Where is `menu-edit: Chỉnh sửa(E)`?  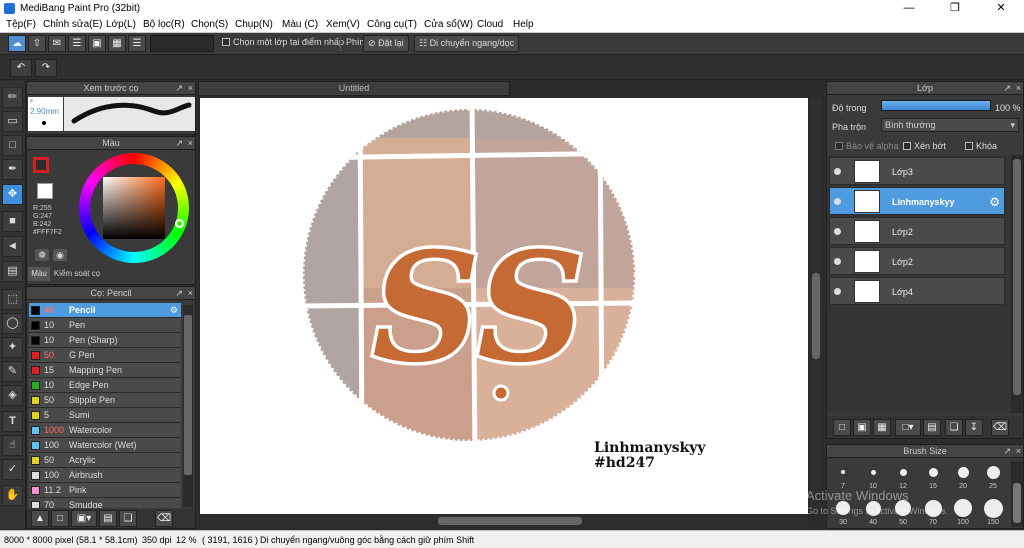 menu-edit: Chỉnh sửa(E) is located at coordinates (73, 24).